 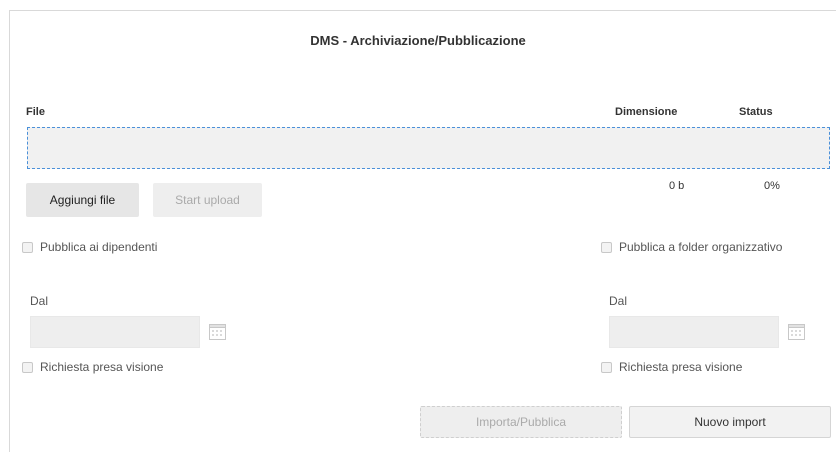 I want to click on left-date-input, so click(x=115, y=332).